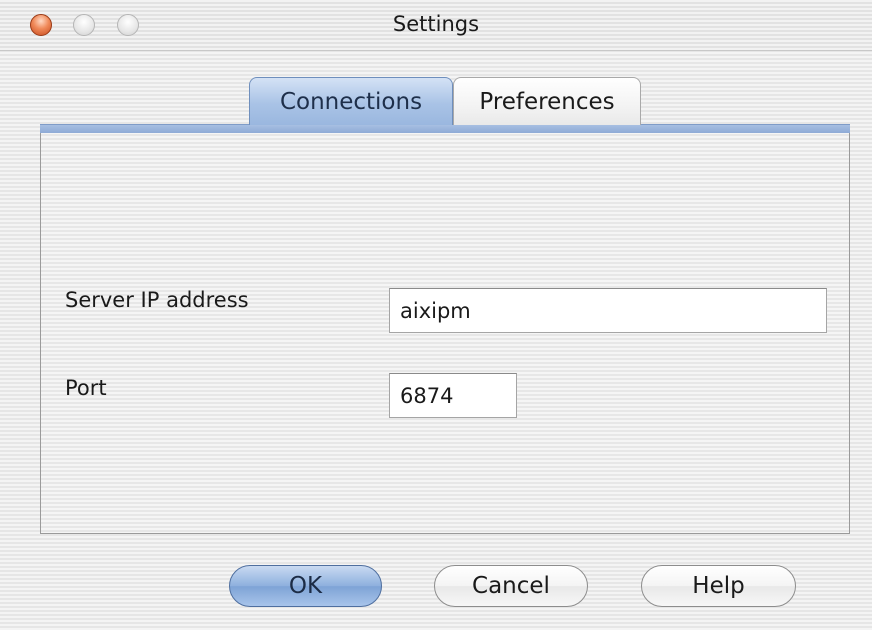  I want to click on help-button-label: Help, so click(718, 586).